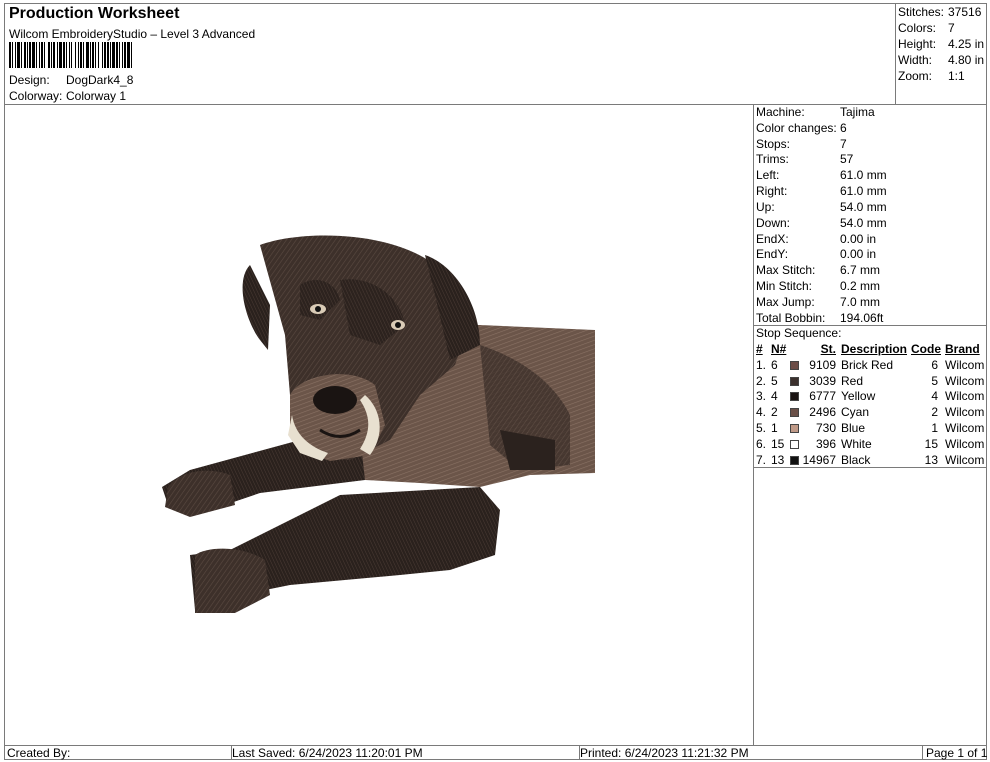 This screenshot has height=762, width=990. What do you see at coordinates (962, 349) in the screenshot?
I see `col-header-brand: Brand` at bounding box center [962, 349].